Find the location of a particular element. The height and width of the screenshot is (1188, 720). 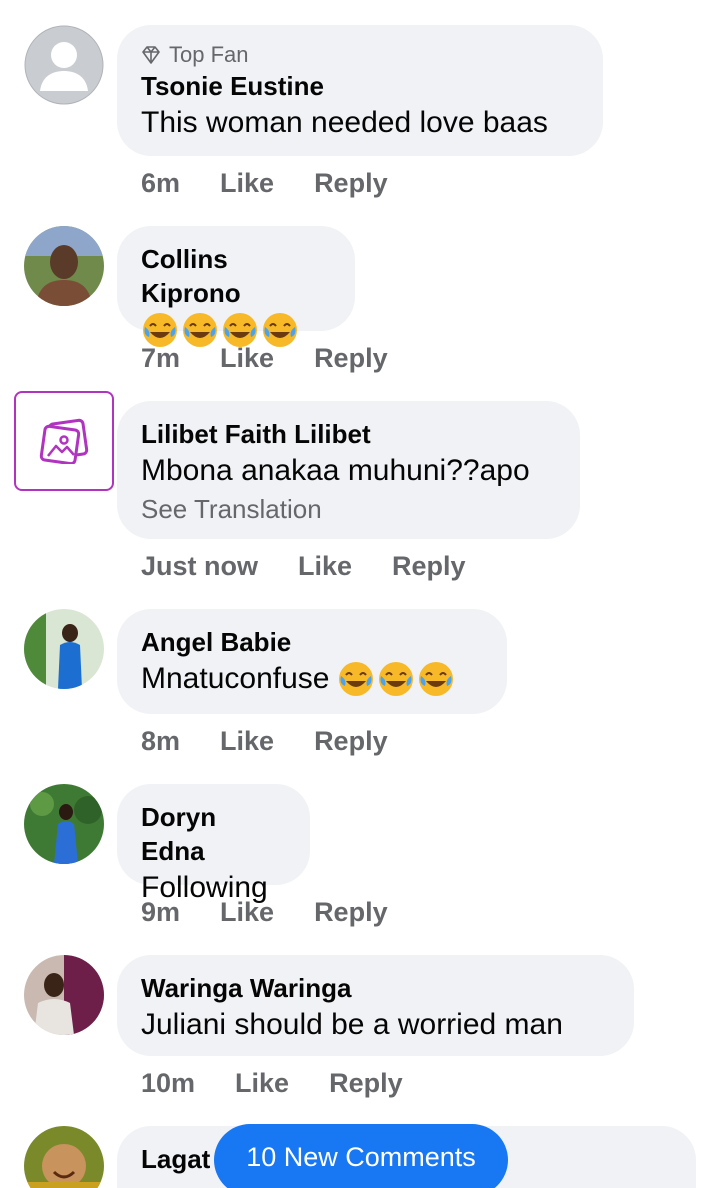

comment-text: This woman needed love baas is located at coordinates (344, 122).